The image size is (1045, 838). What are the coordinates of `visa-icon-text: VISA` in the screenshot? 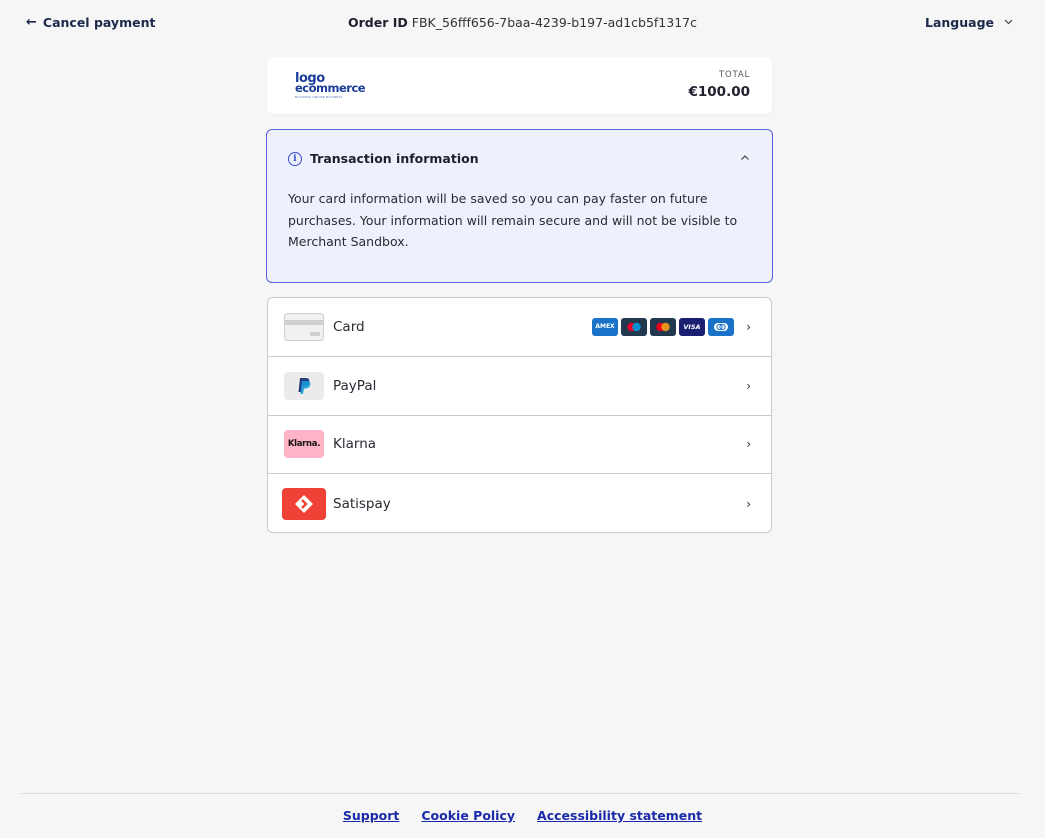 It's located at (692, 326).